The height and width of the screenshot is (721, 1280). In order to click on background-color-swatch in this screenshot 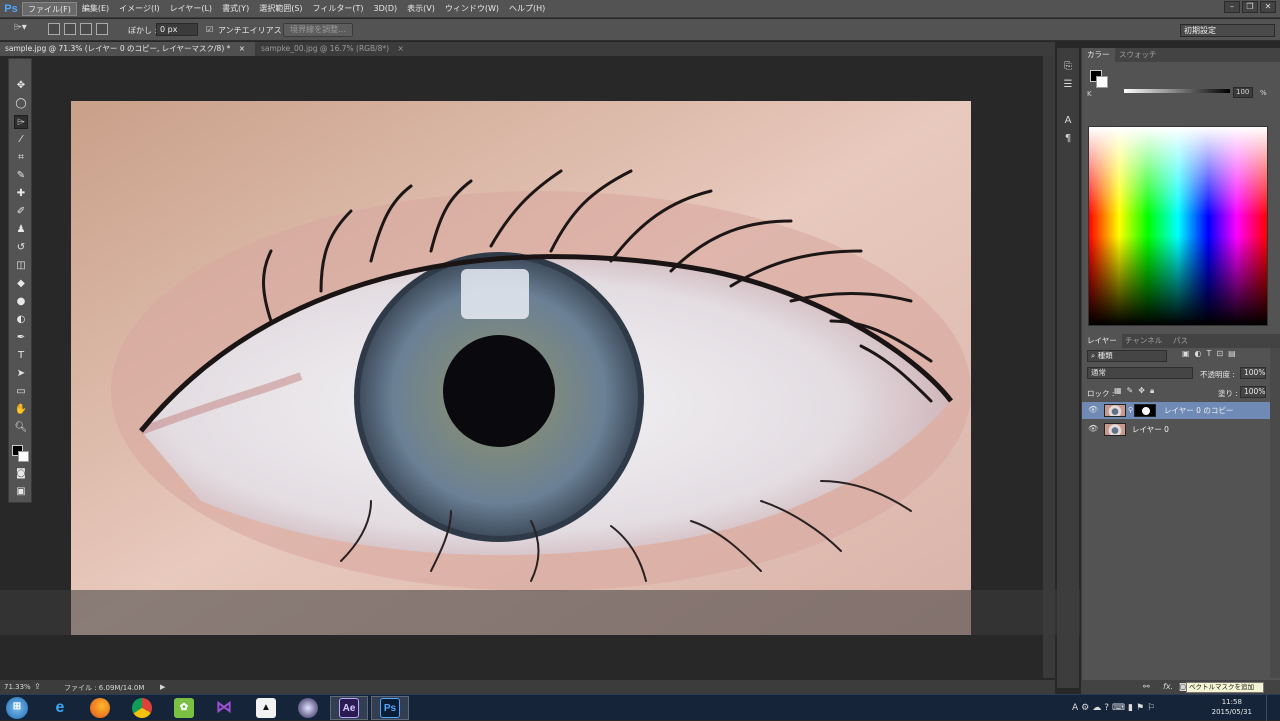, I will do `click(23, 456)`.